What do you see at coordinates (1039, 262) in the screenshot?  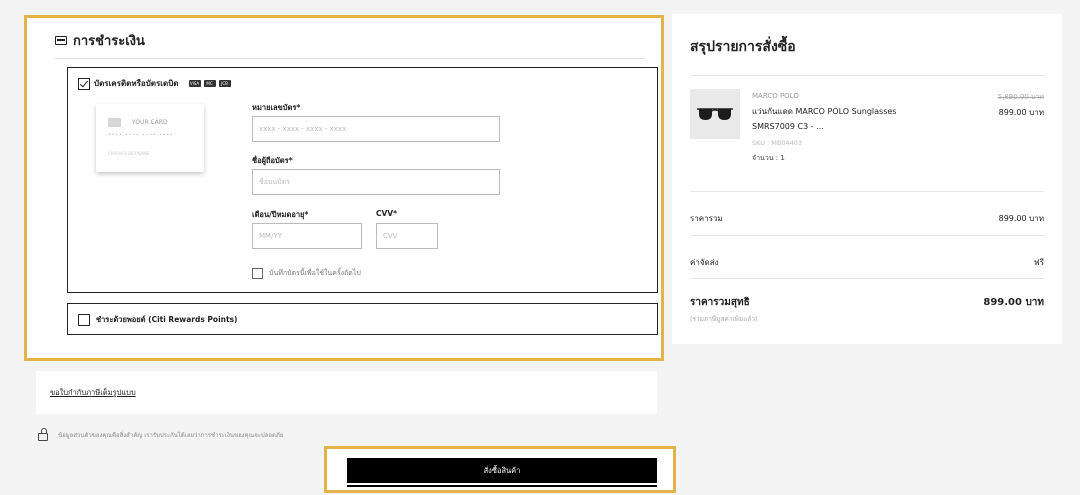 I see `shipping-value: ฟรี` at bounding box center [1039, 262].